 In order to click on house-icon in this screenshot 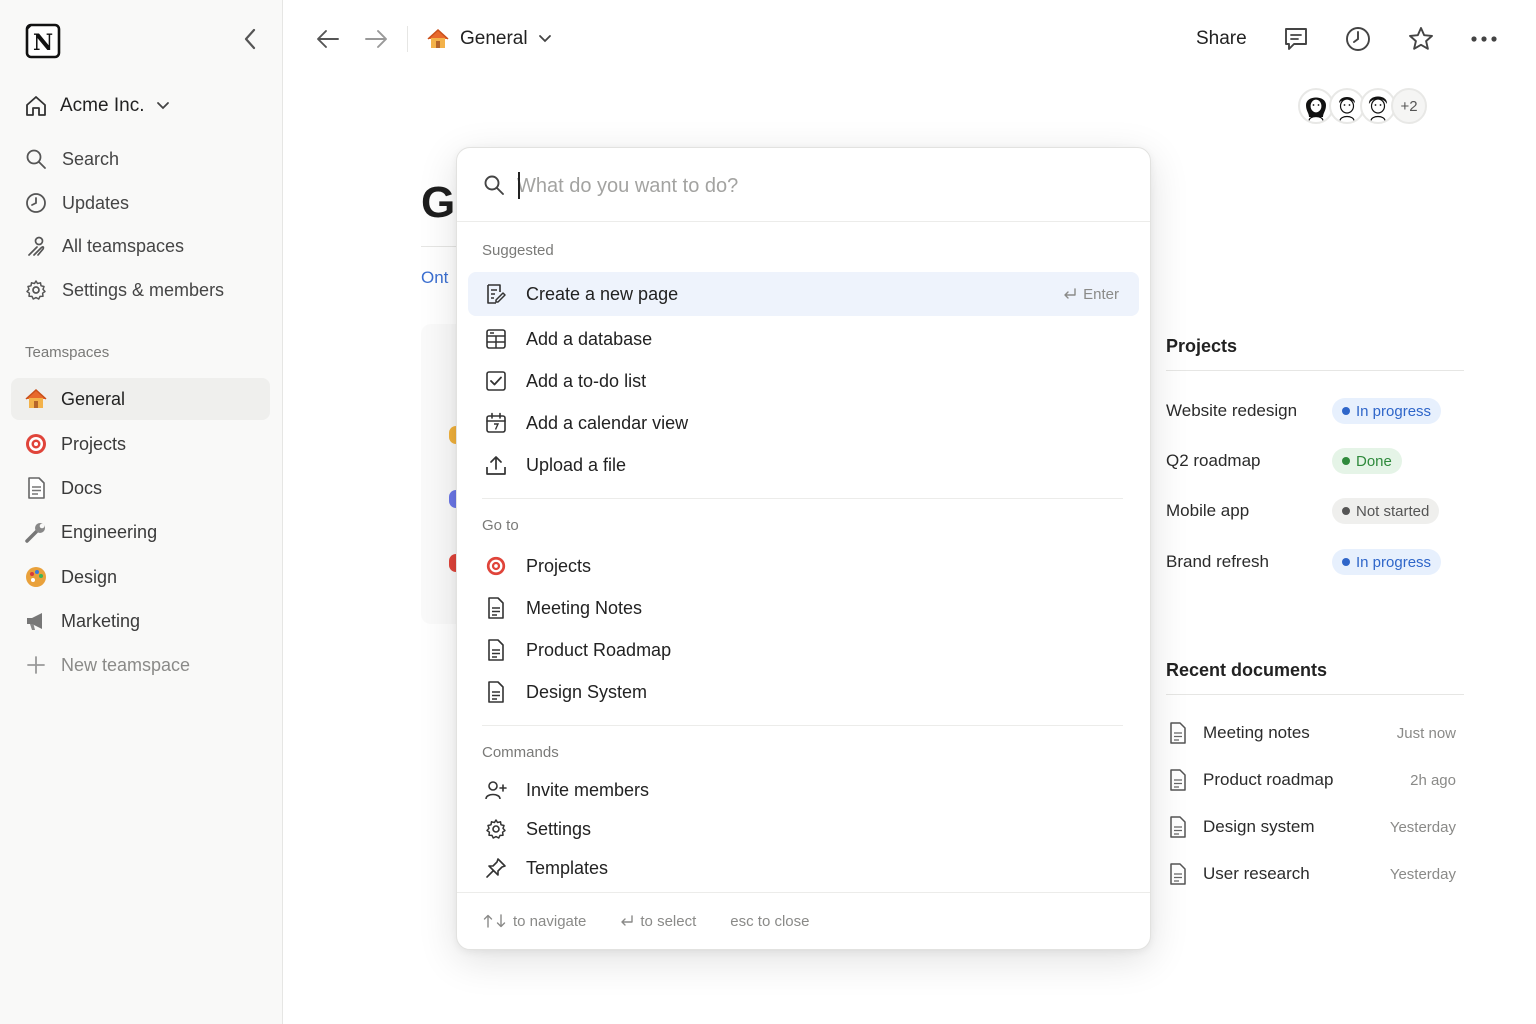, I will do `click(36, 399)`.